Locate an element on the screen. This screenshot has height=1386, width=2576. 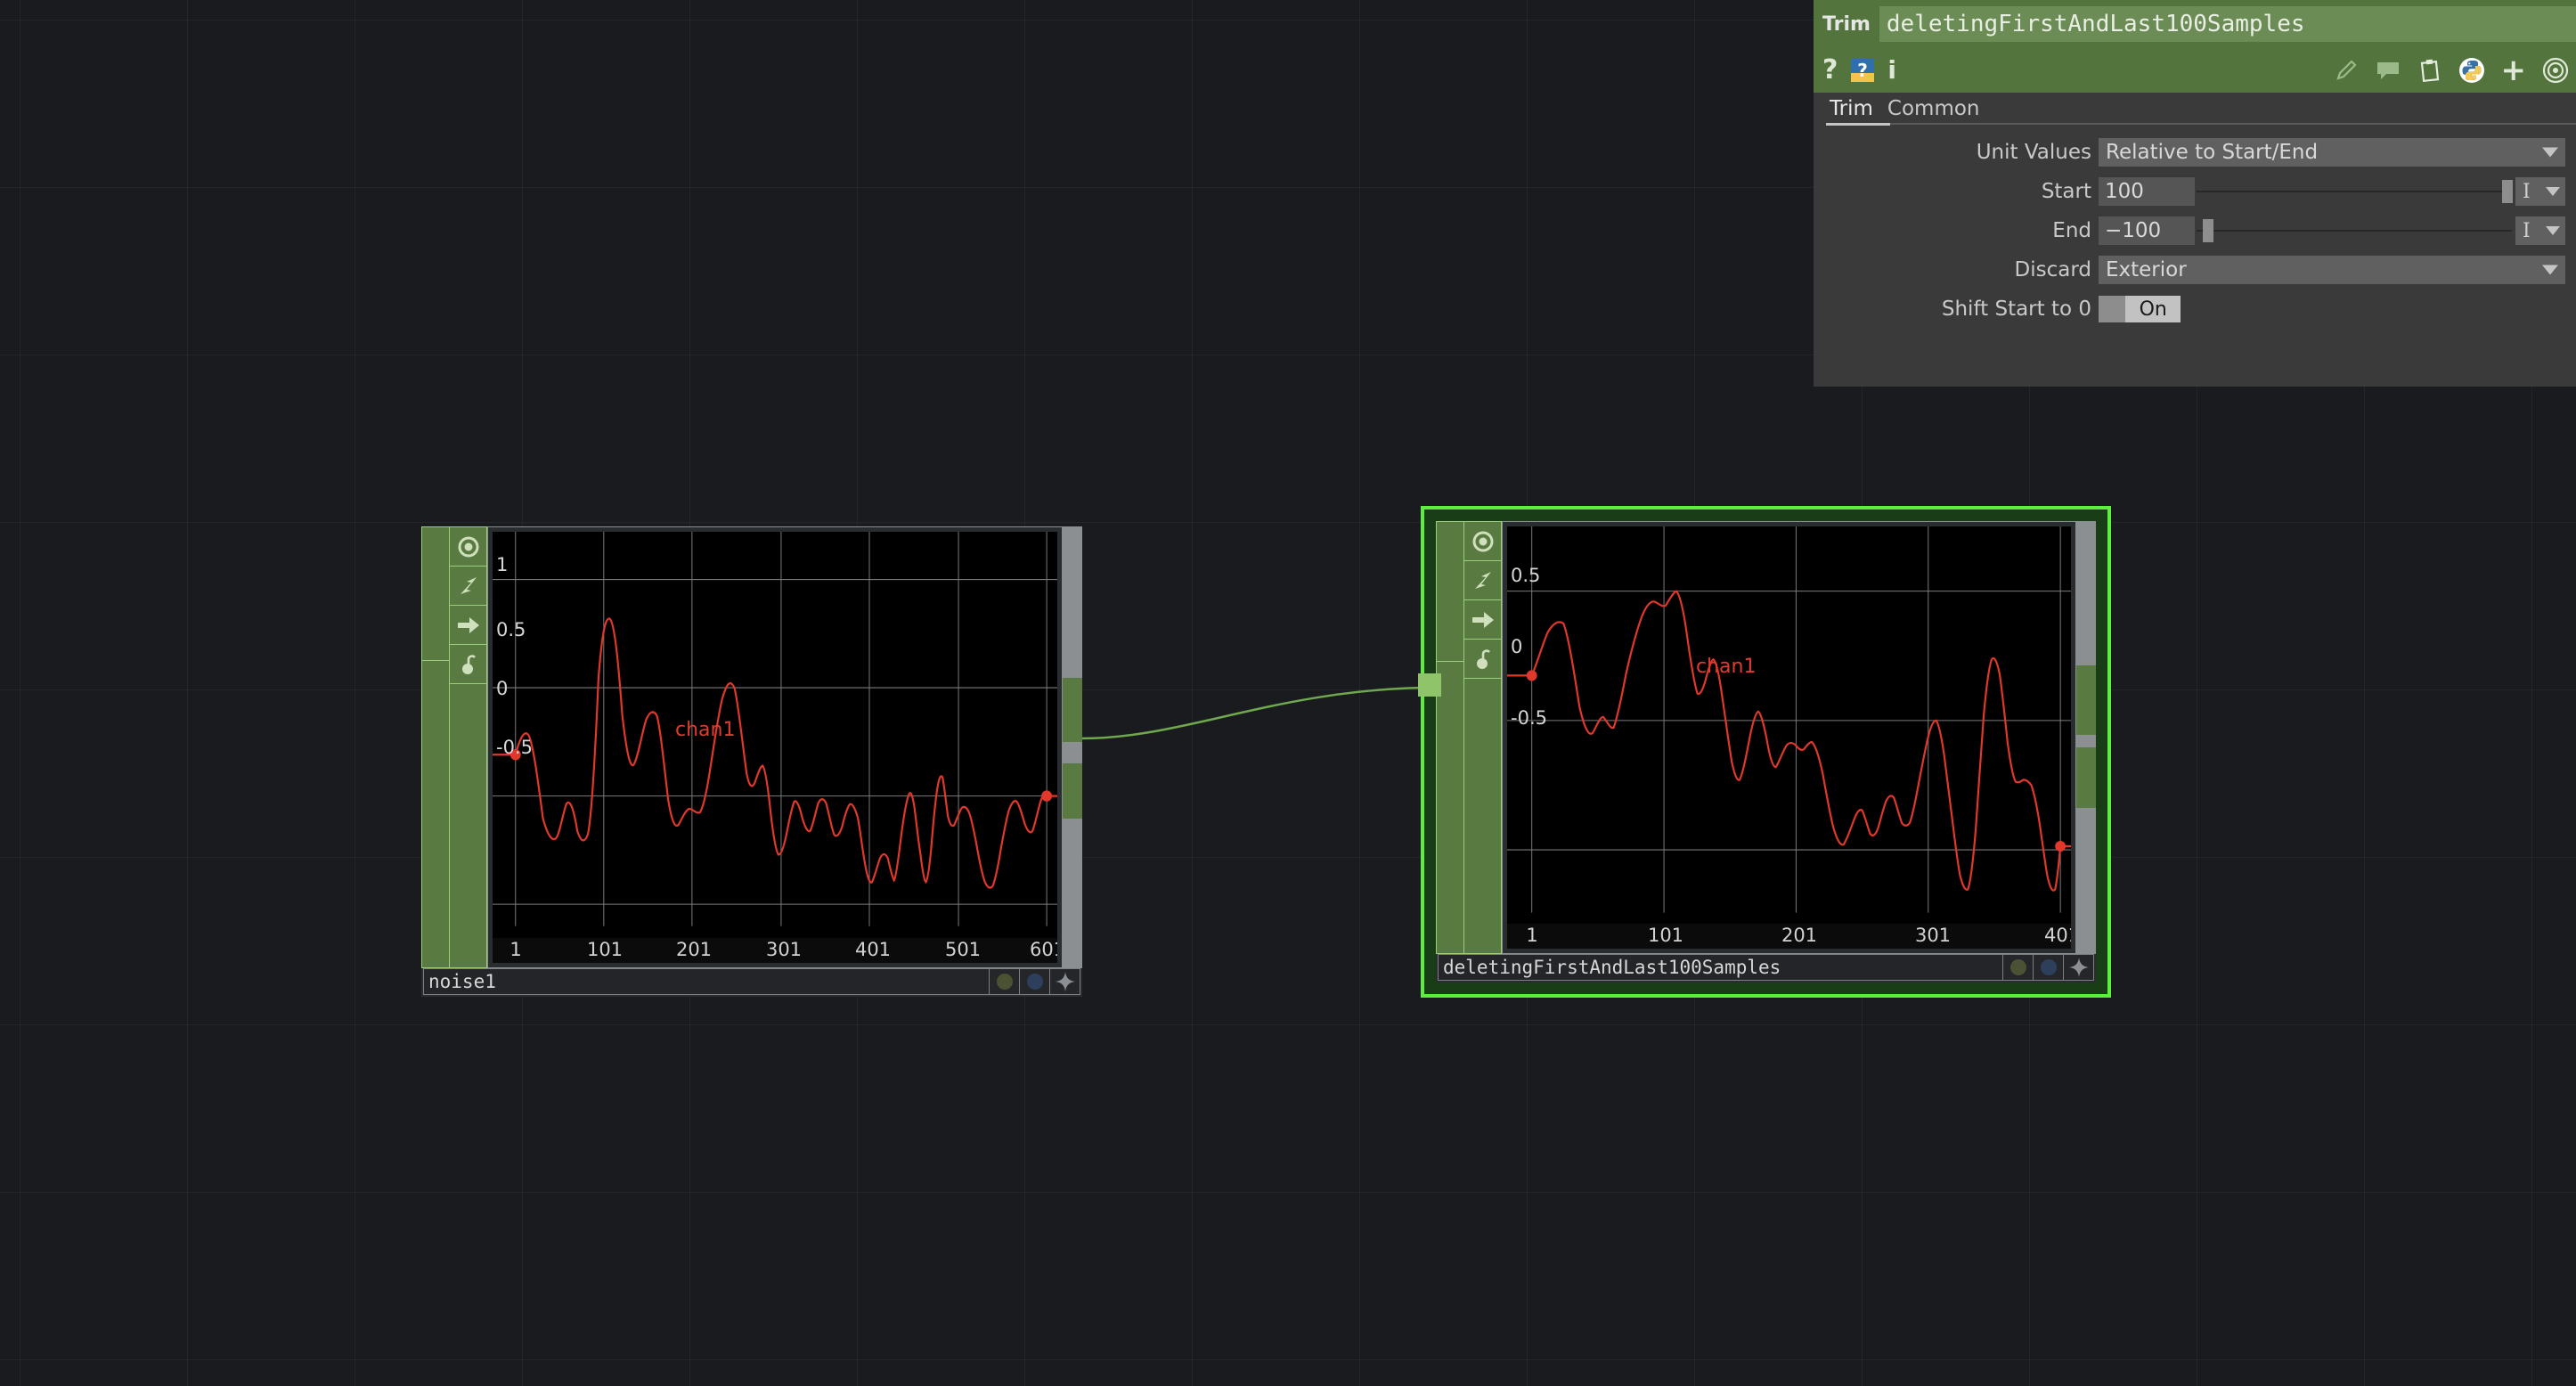
help-card-icon: ? is located at coordinates (1863, 70).